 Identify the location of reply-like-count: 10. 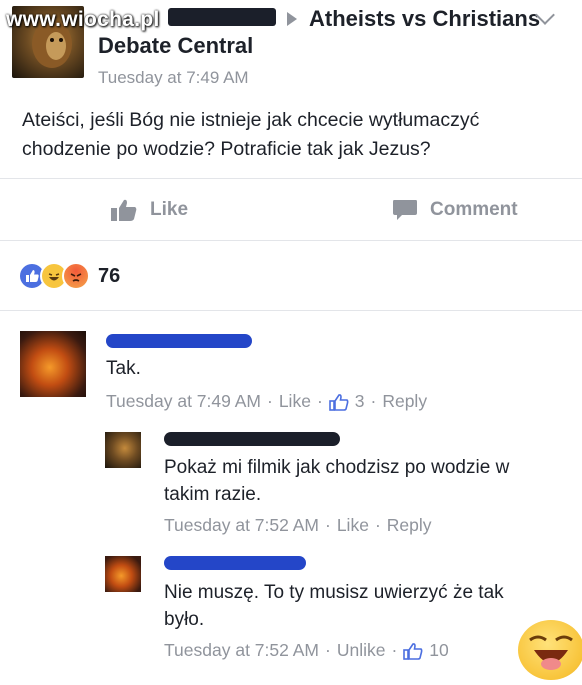
(438, 650).